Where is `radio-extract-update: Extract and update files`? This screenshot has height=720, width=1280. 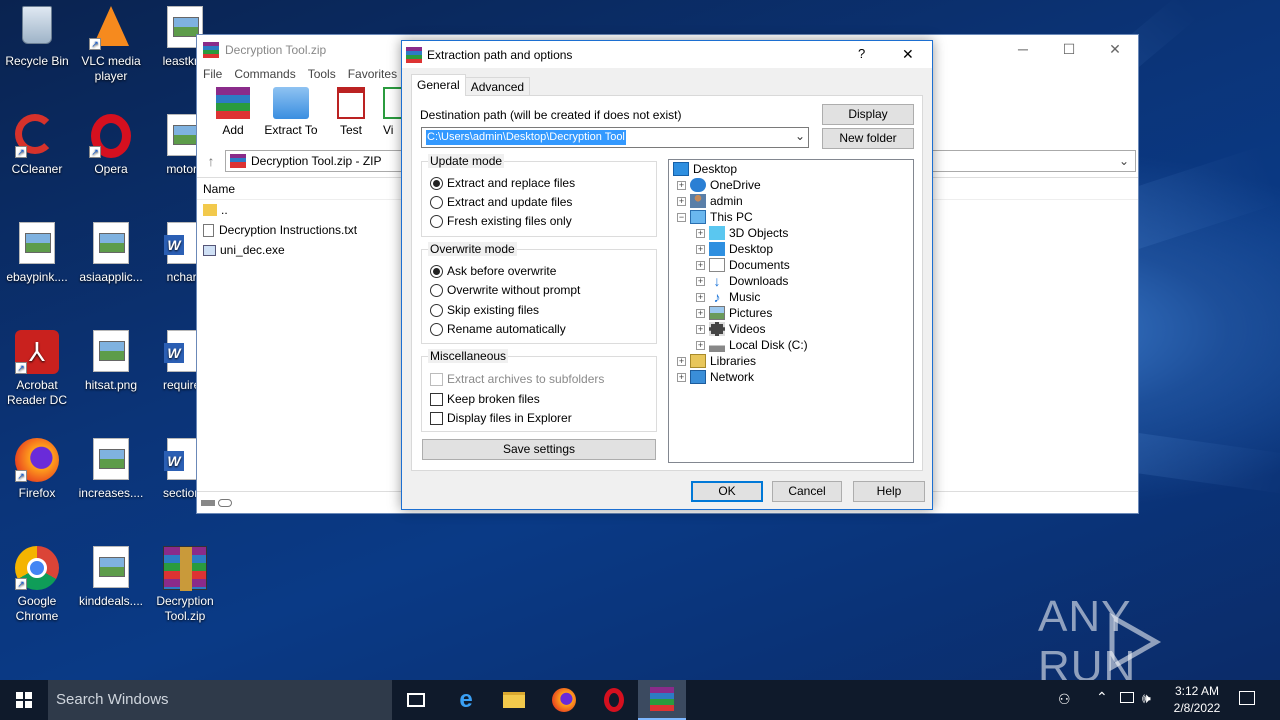 radio-extract-update: Extract and update files is located at coordinates (501, 202).